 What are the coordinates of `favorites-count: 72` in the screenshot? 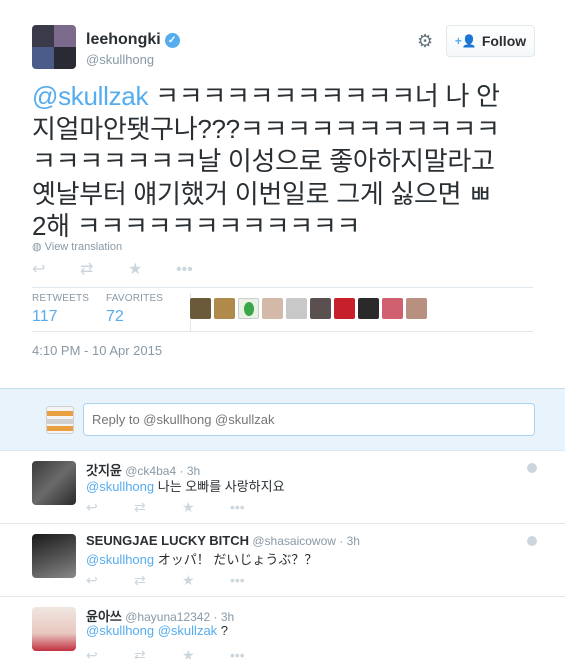 It's located at (115, 316).